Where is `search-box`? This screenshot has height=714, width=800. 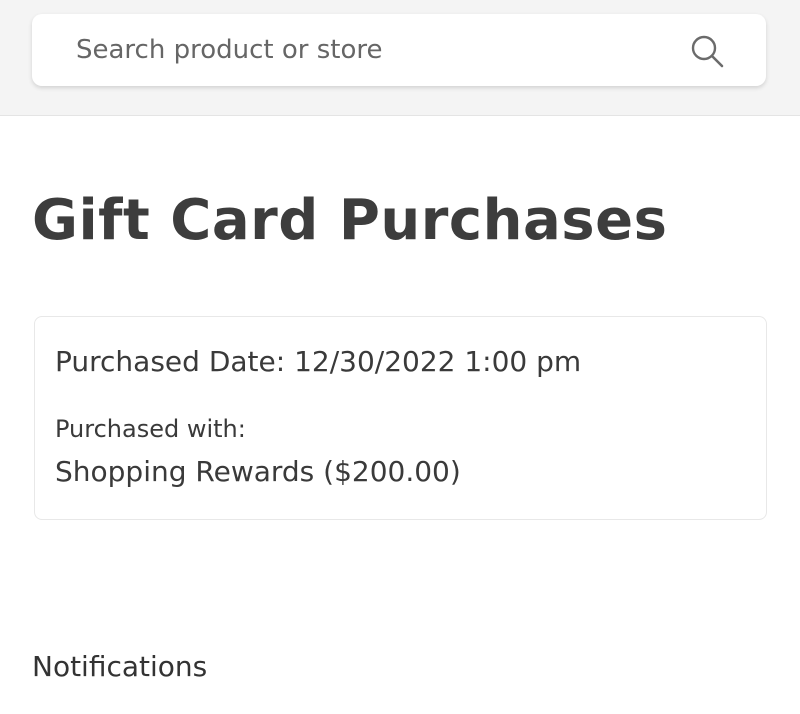 search-box is located at coordinates (399, 50).